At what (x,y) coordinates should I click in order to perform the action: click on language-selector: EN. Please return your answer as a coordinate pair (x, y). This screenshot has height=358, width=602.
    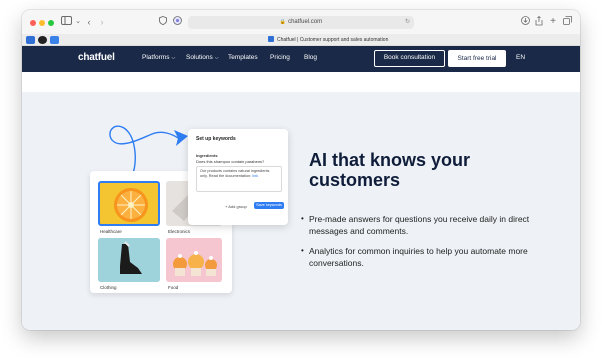
    Looking at the image, I should click on (520, 57).